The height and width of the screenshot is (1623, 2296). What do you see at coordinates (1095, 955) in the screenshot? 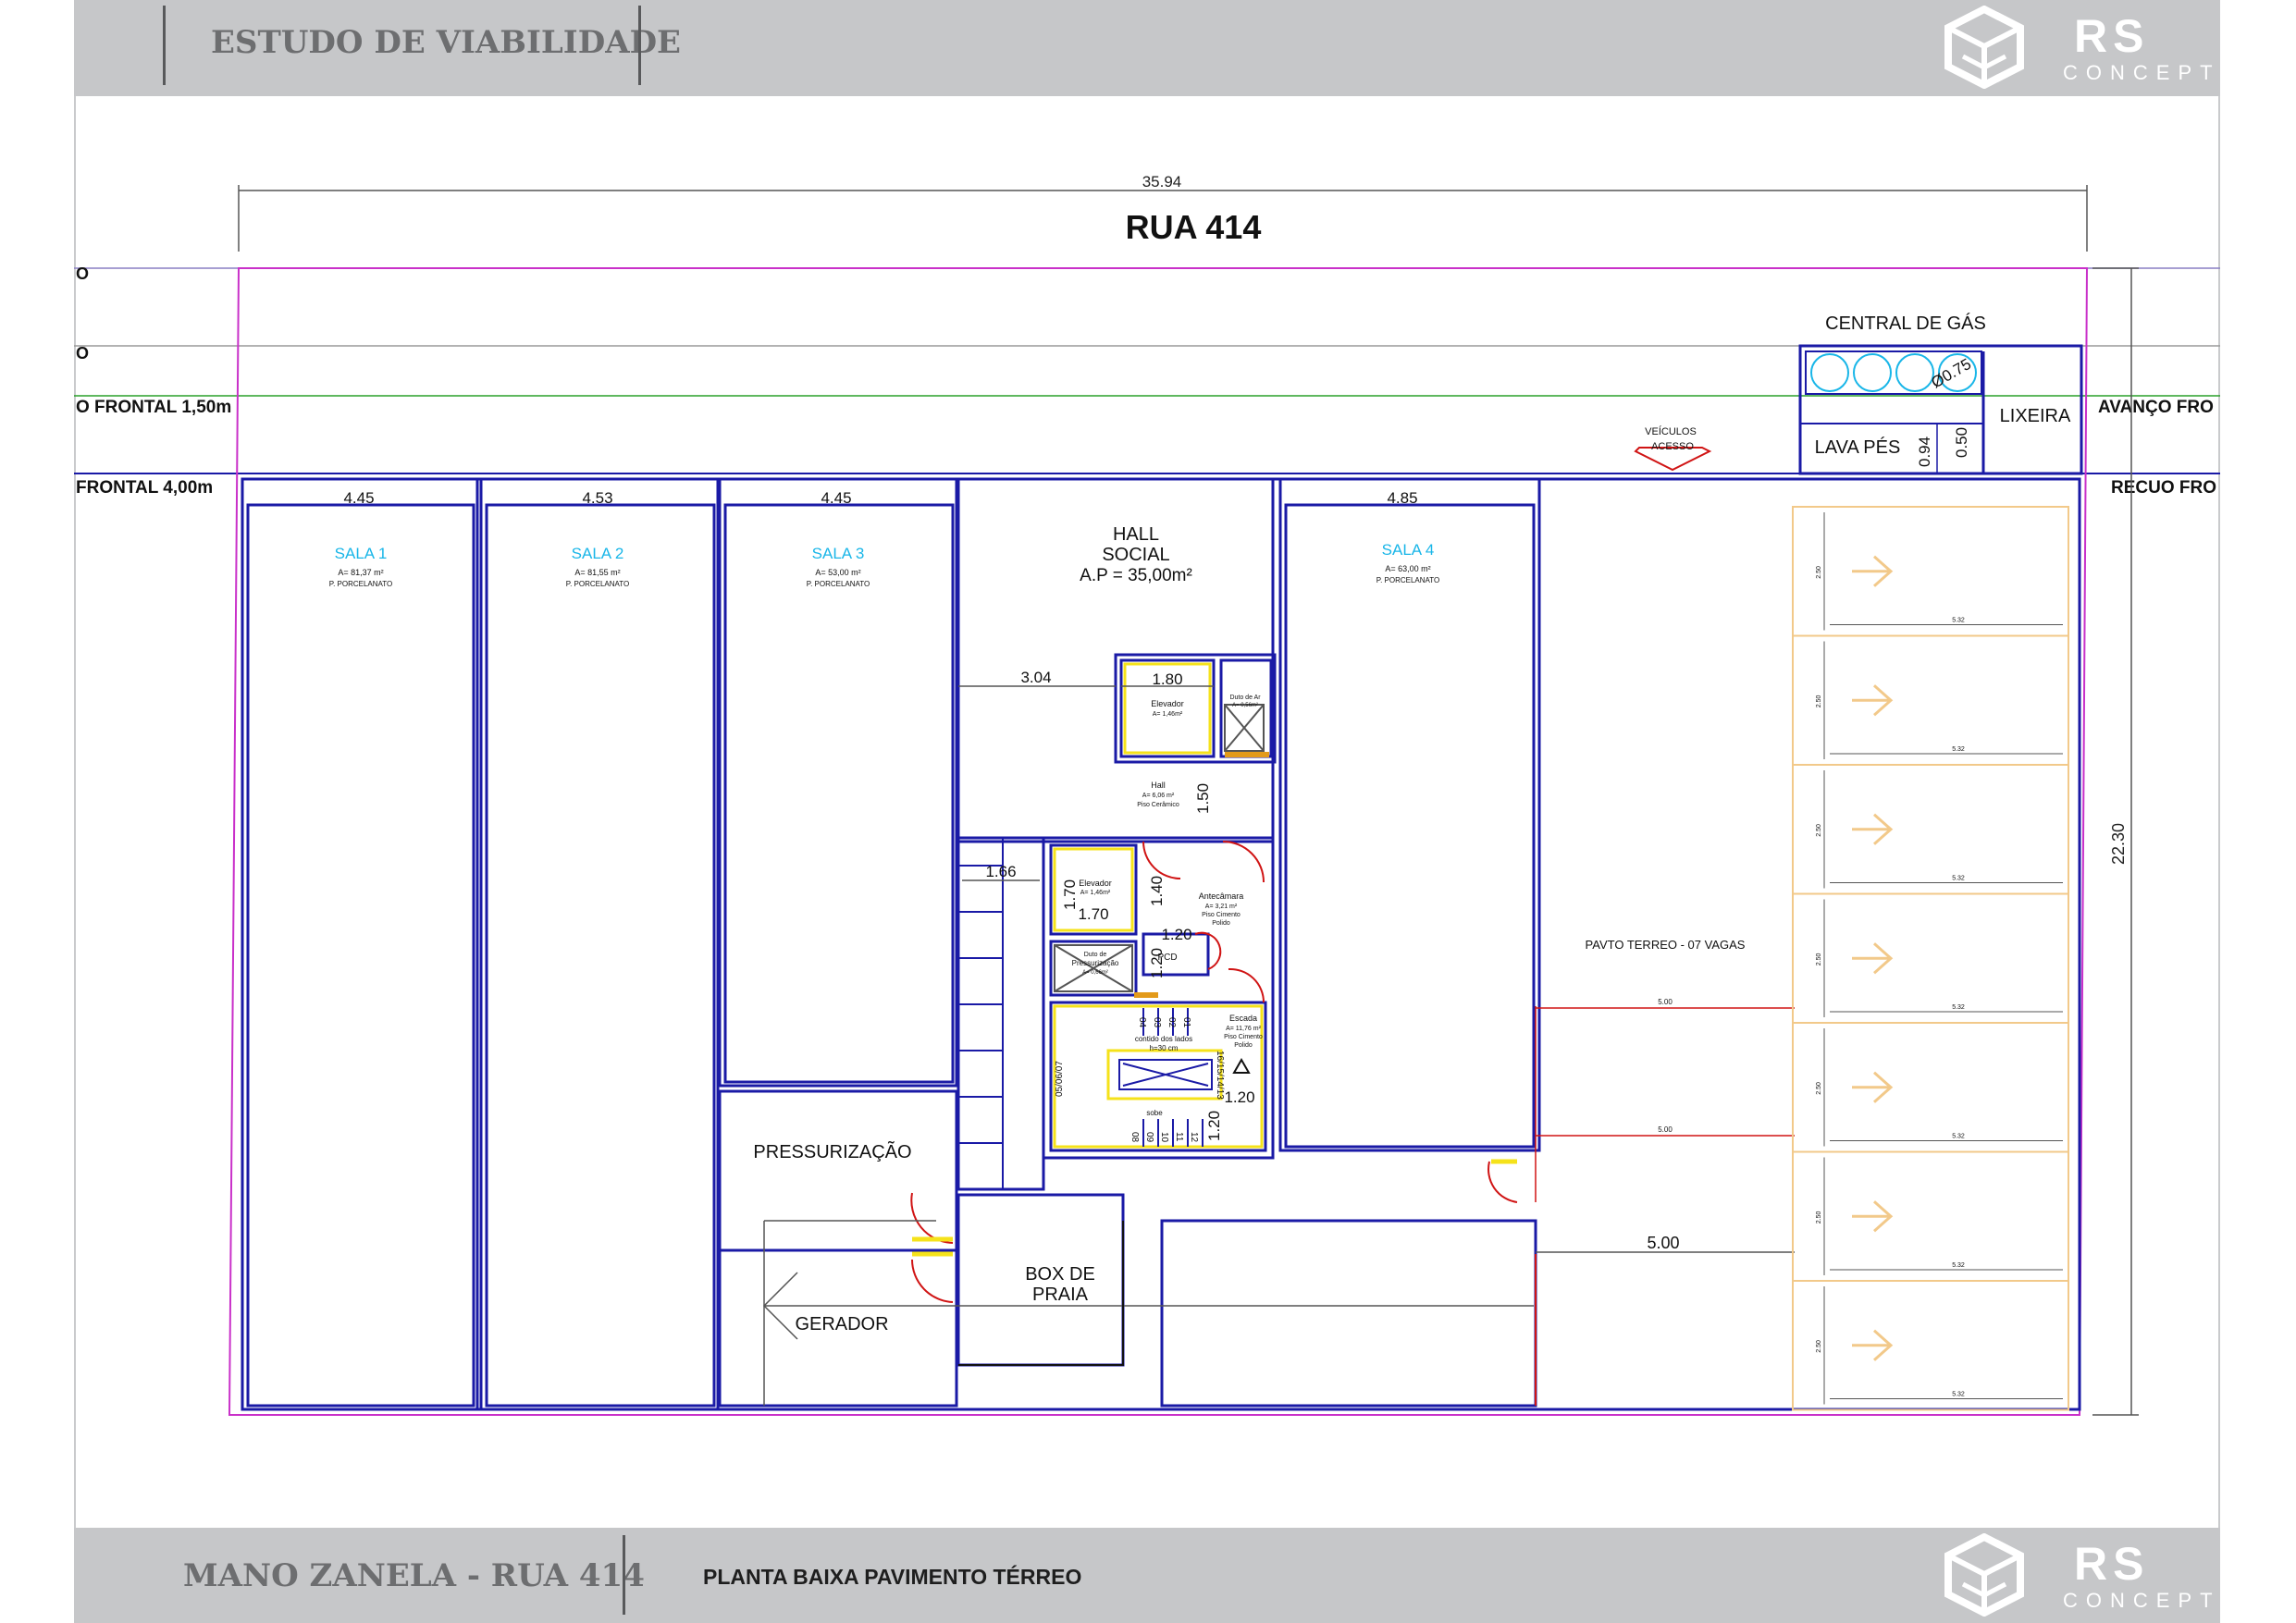
I see `press-duct-label: Duto de` at bounding box center [1095, 955].